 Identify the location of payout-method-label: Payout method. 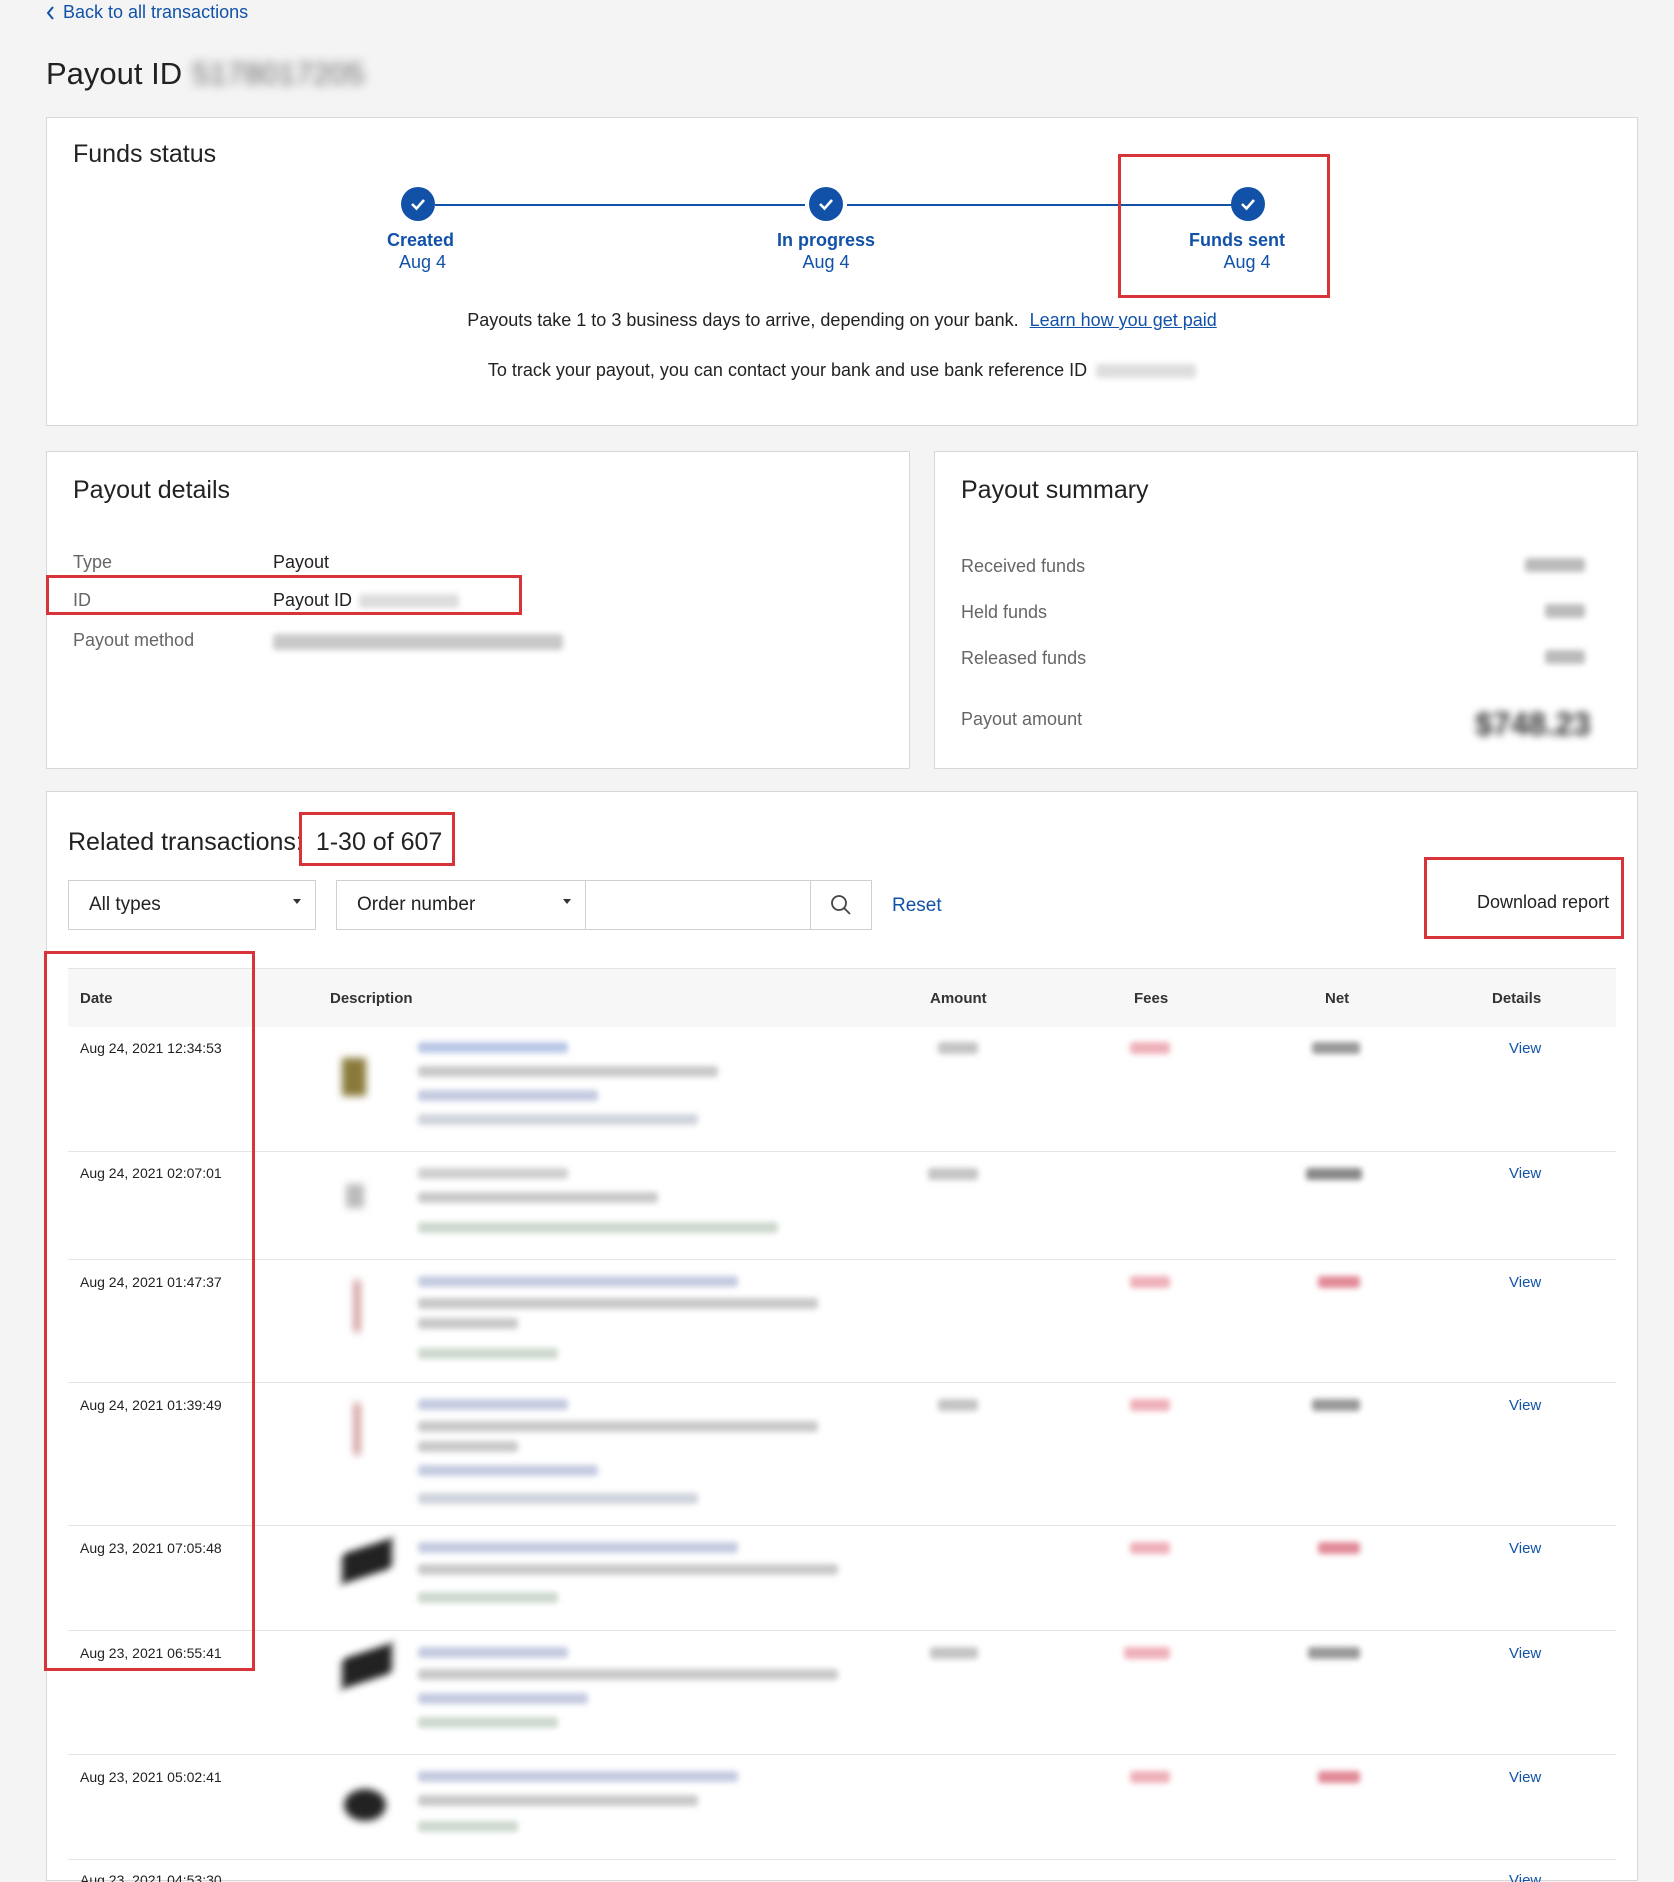
(134, 640).